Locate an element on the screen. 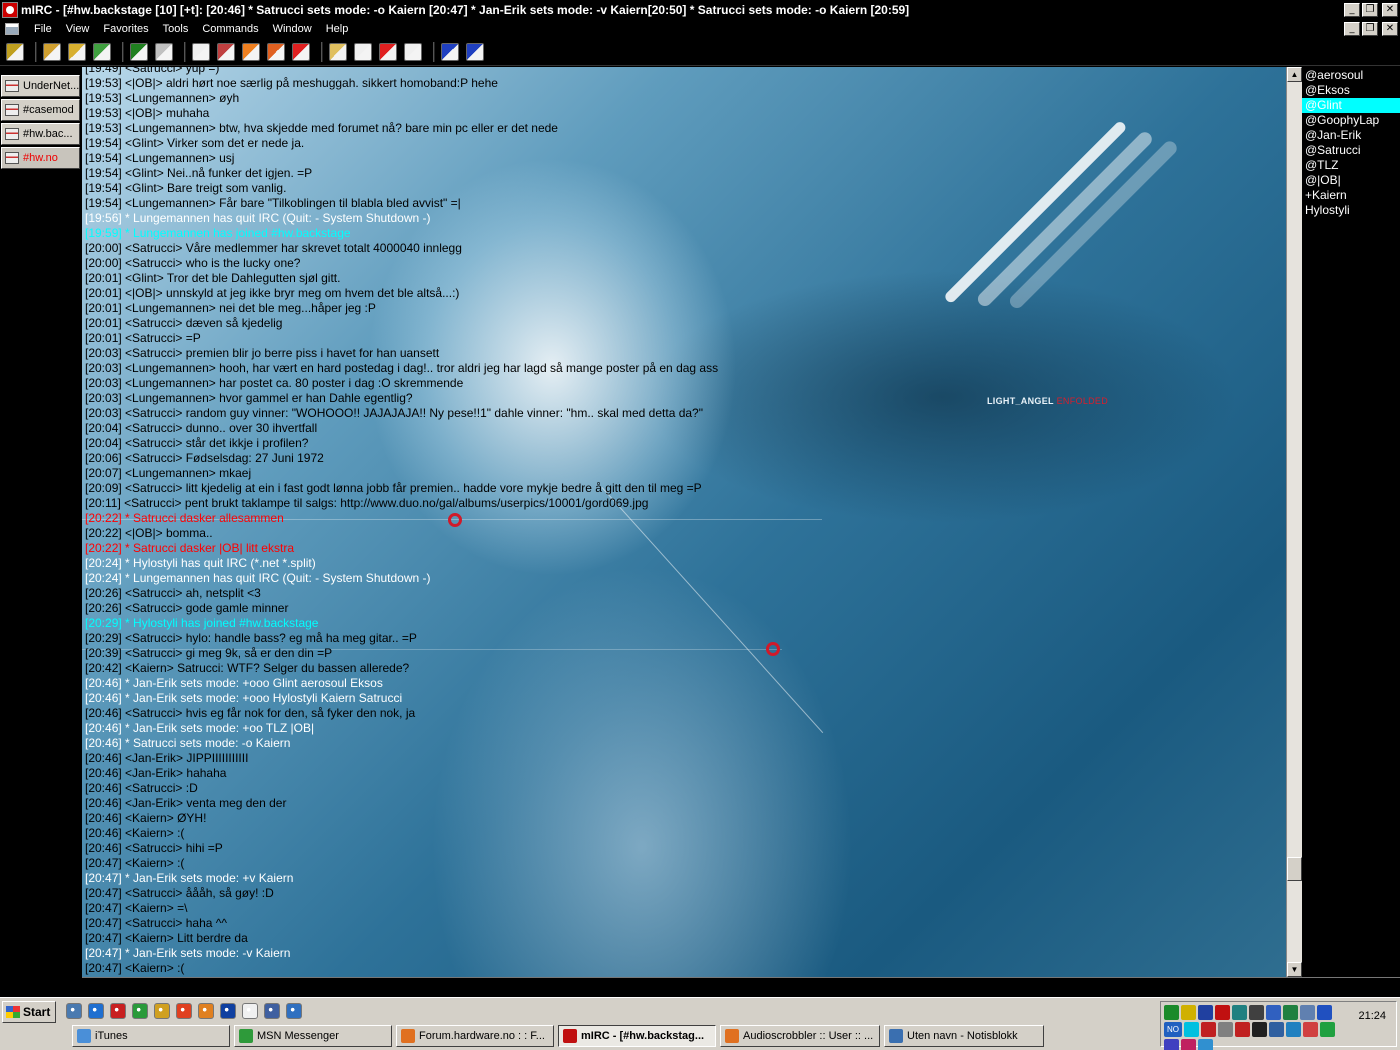 Image resolution: width=1400 pixels, height=1050 pixels. text-icon is located at coordinates (338, 51).